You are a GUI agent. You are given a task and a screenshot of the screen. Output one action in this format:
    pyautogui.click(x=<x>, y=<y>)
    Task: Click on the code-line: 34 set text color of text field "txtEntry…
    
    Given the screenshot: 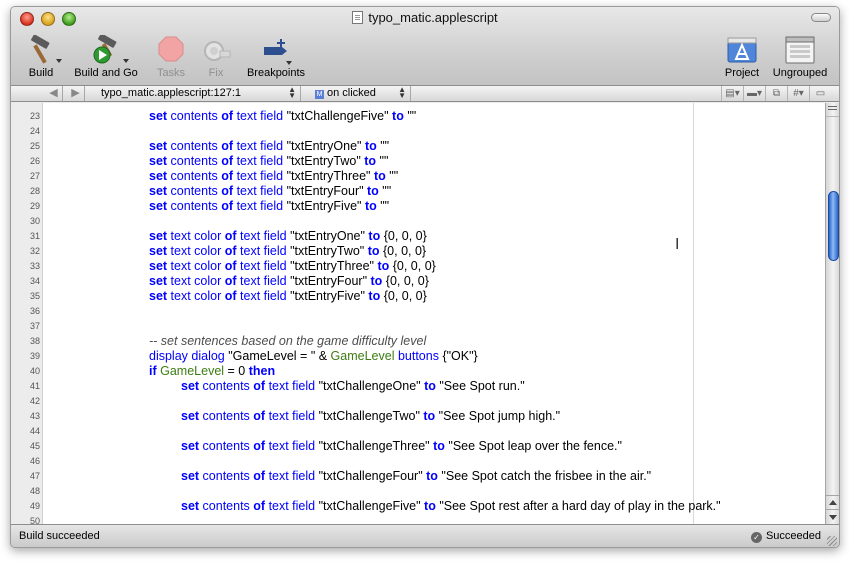 What is the action you would take?
    pyautogui.click(x=418, y=281)
    